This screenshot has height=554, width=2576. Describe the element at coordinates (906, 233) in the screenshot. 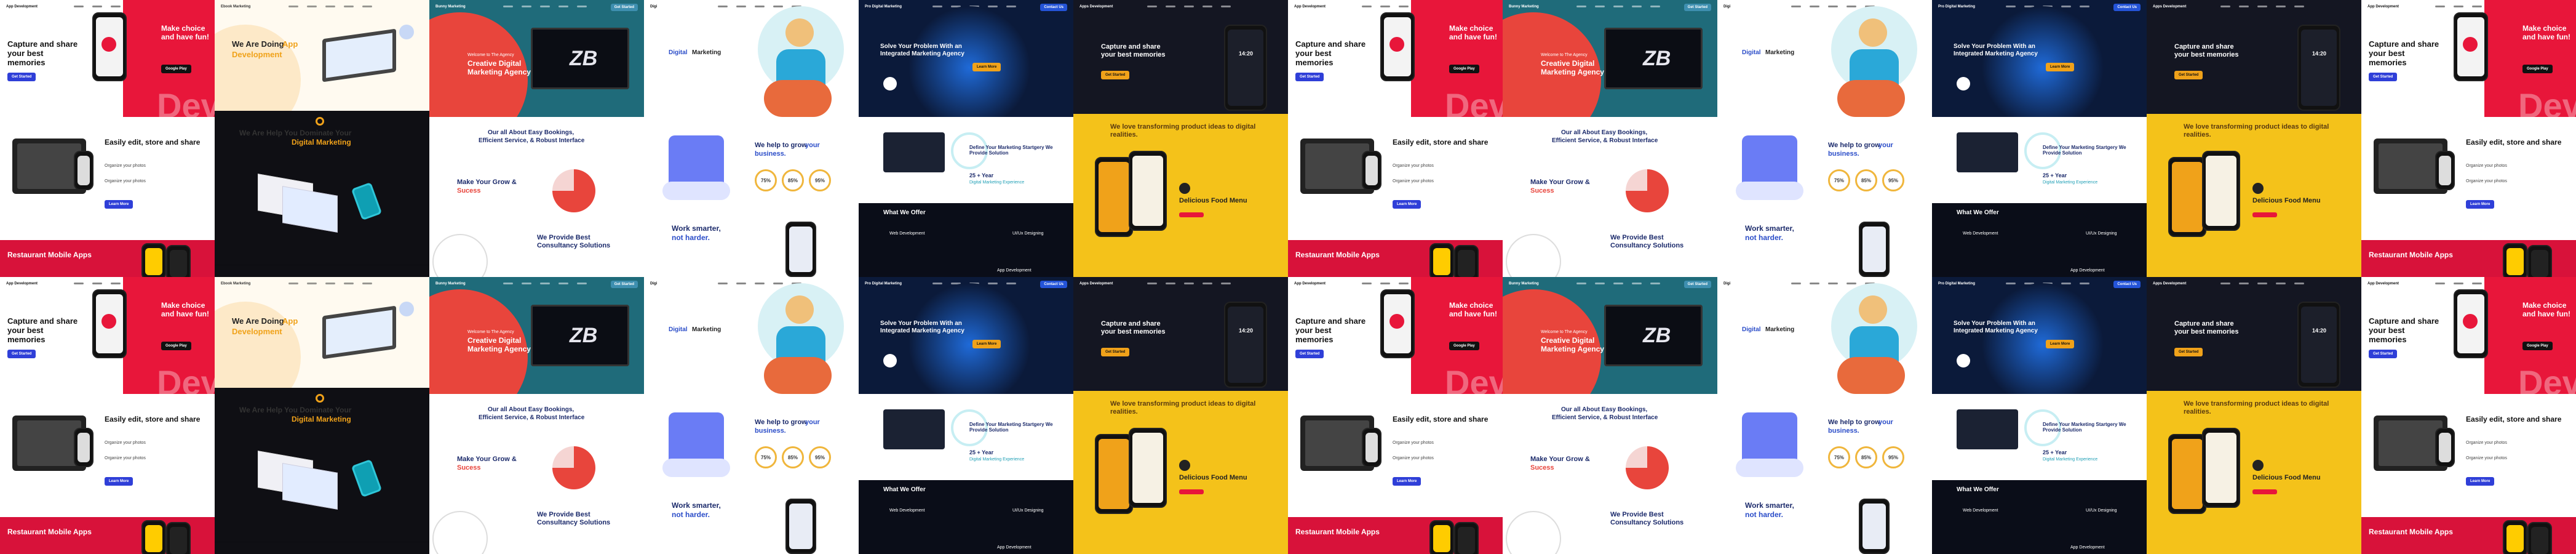

I see `offer-item: Web Development` at that location.